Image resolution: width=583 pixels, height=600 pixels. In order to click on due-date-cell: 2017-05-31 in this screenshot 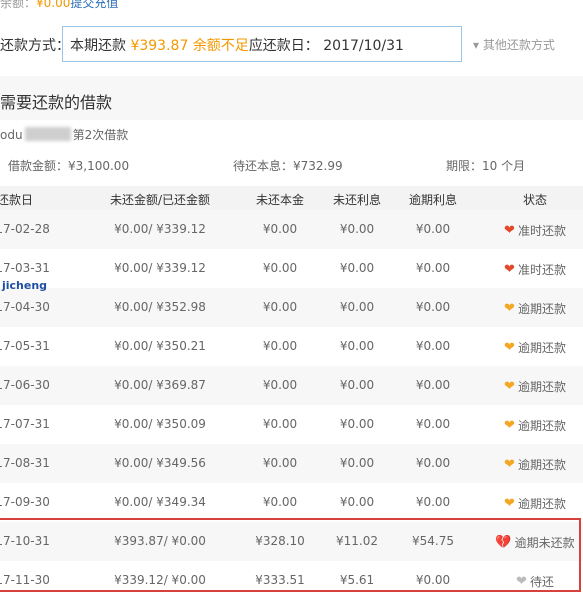, I will do `click(25, 346)`.